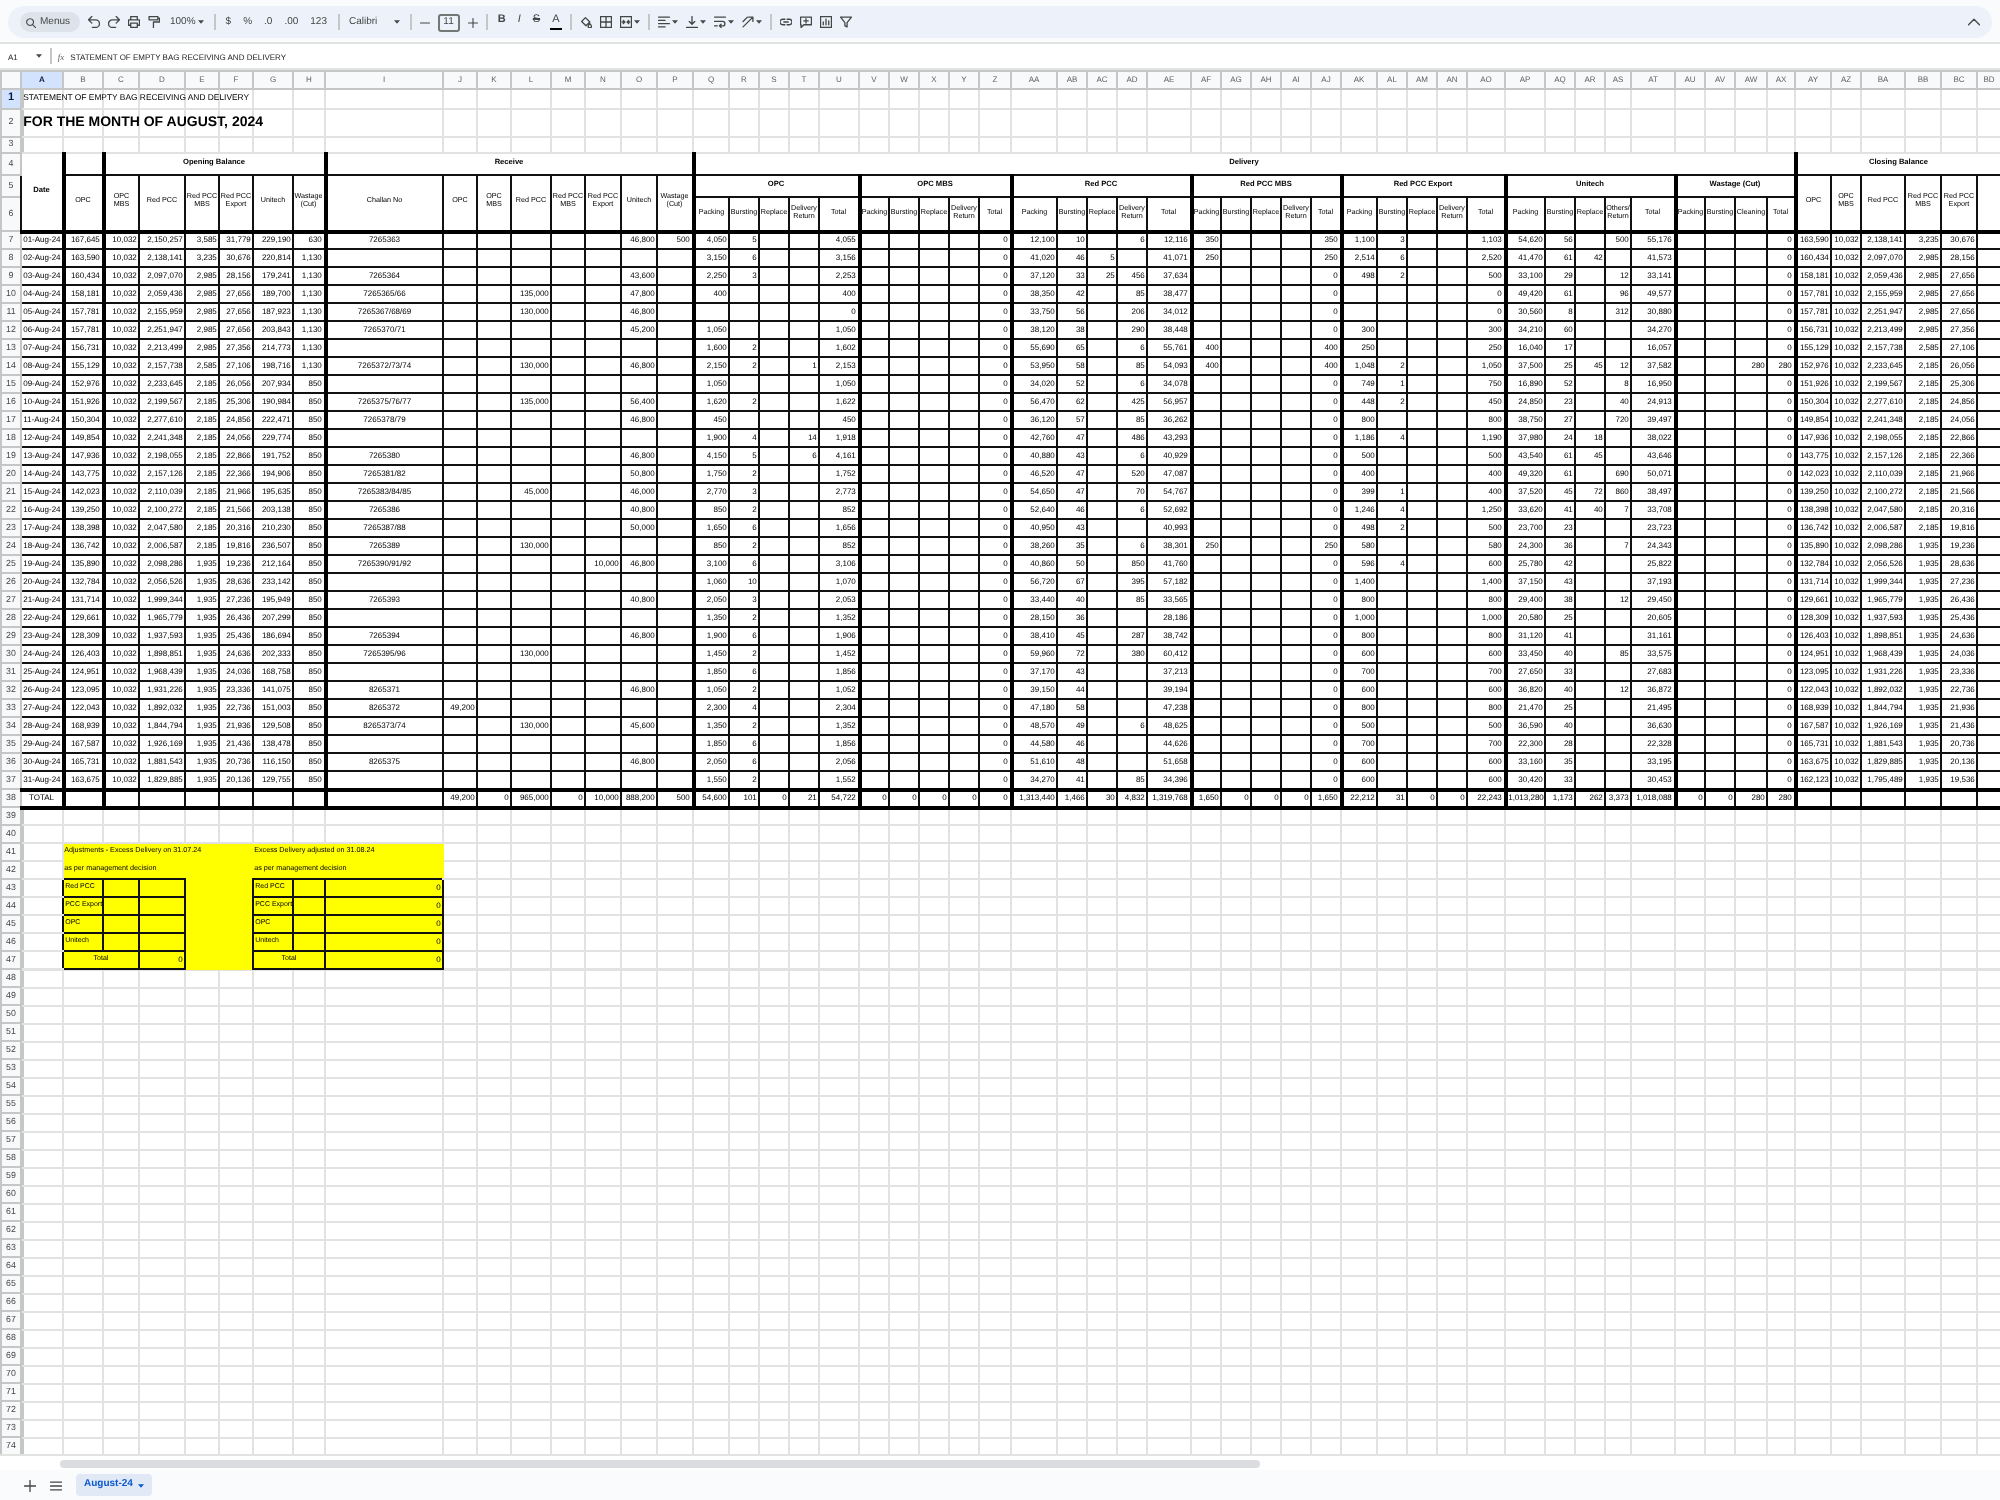 Image resolution: width=2000 pixels, height=1500 pixels. I want to click on menu-icon, so click(56, 1485).